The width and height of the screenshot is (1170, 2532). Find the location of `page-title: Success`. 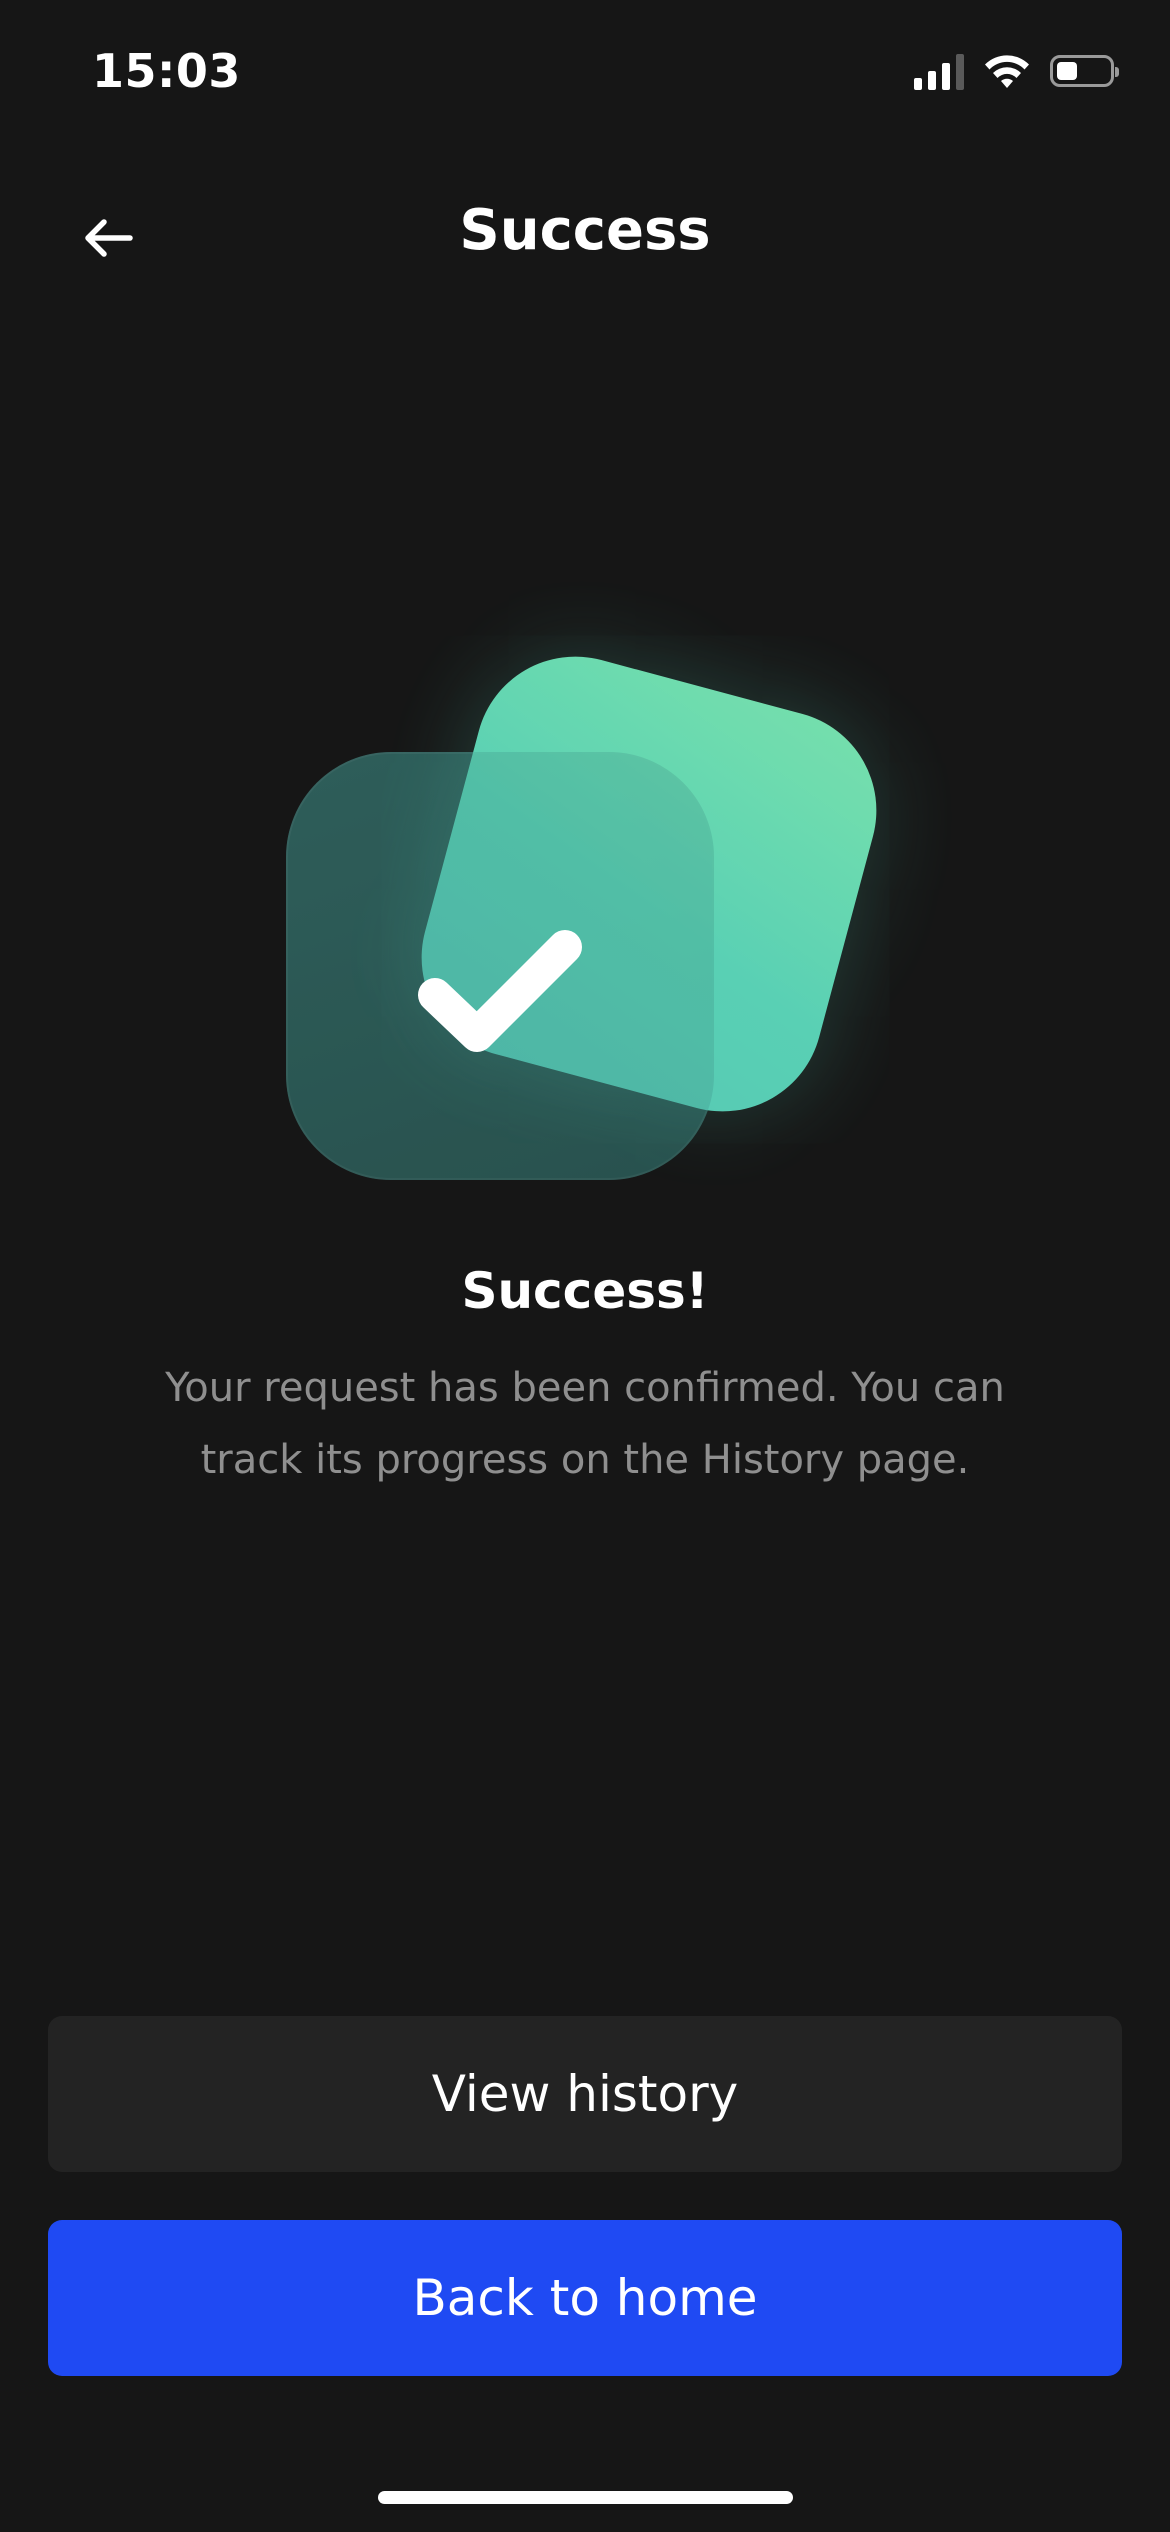

page-title: Success is located at coordinates (585, 230).